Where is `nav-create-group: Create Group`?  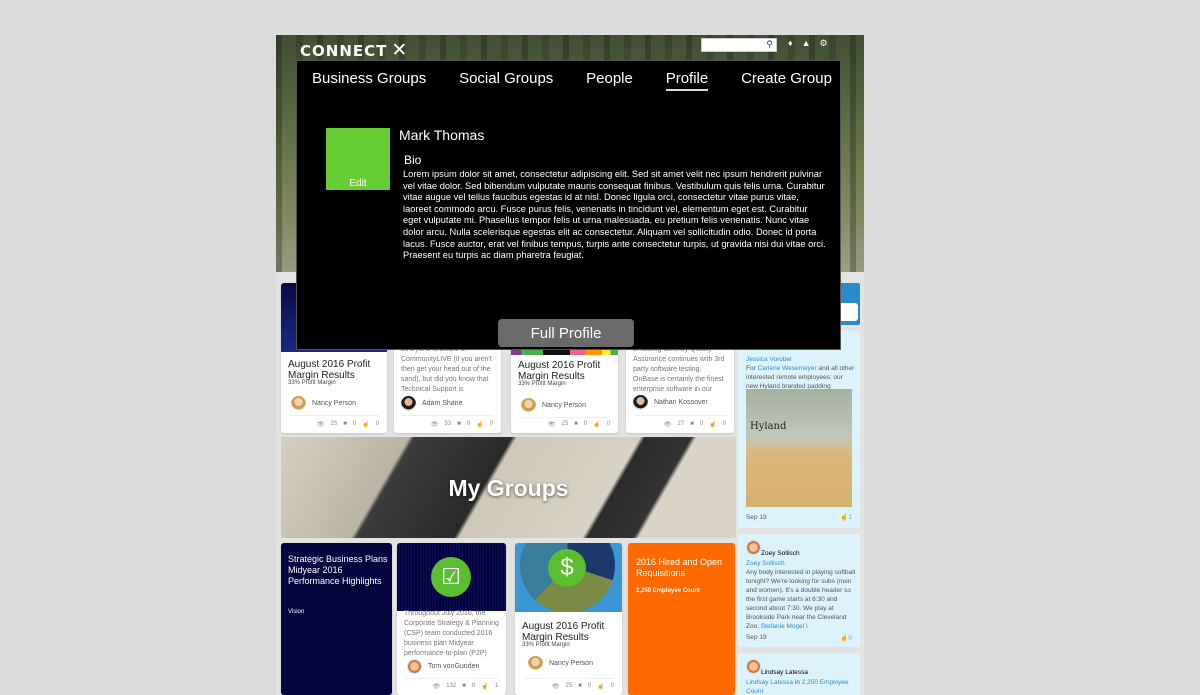
nav-create-group: Create Group is located at coordinates (786, 80).